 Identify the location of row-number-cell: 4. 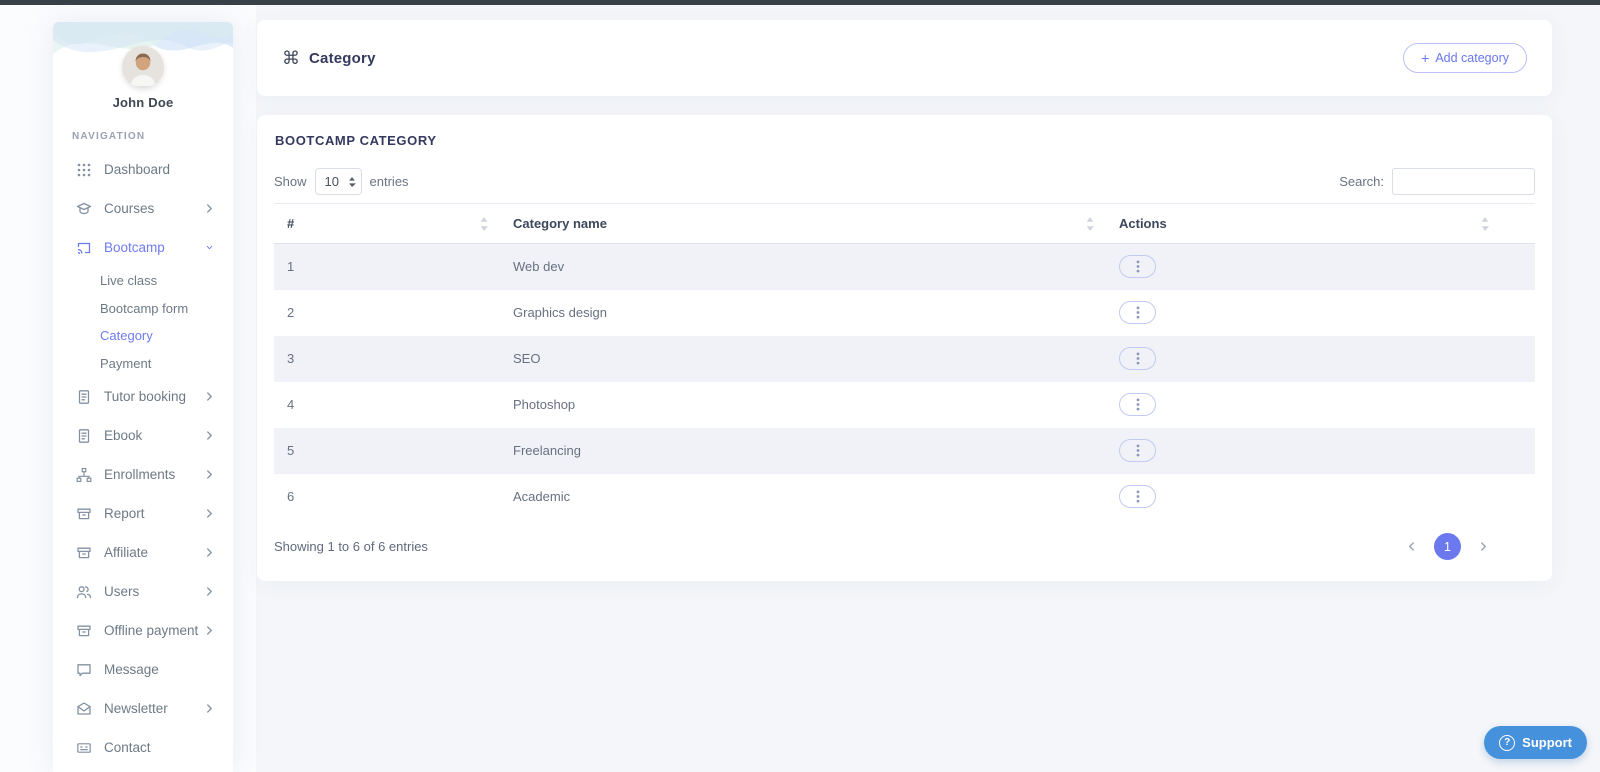
(291, 404).